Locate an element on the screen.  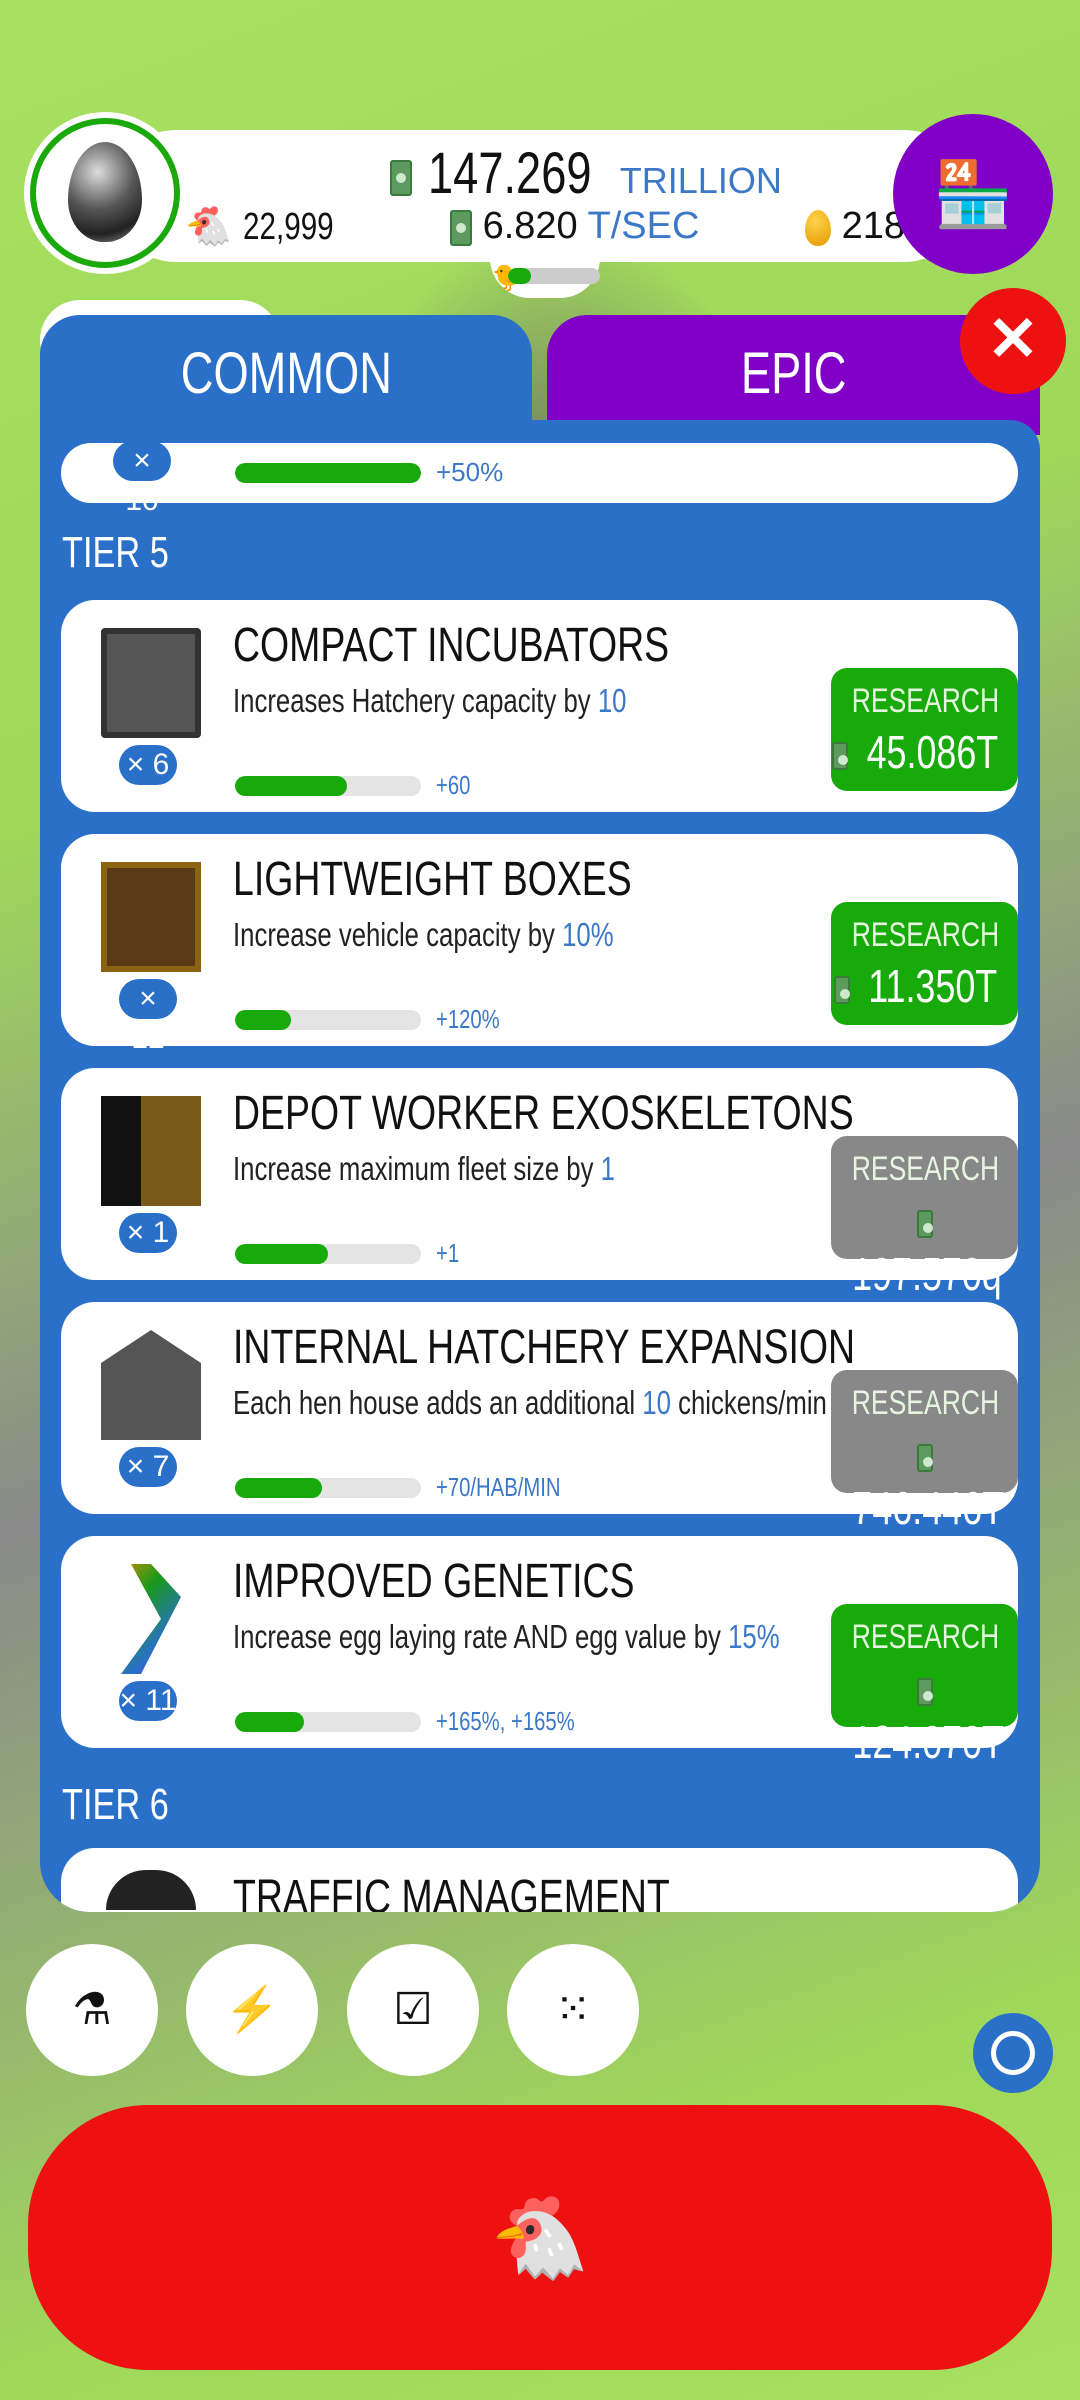
close-icon: ✕ is located at coordinates (1013, 339).